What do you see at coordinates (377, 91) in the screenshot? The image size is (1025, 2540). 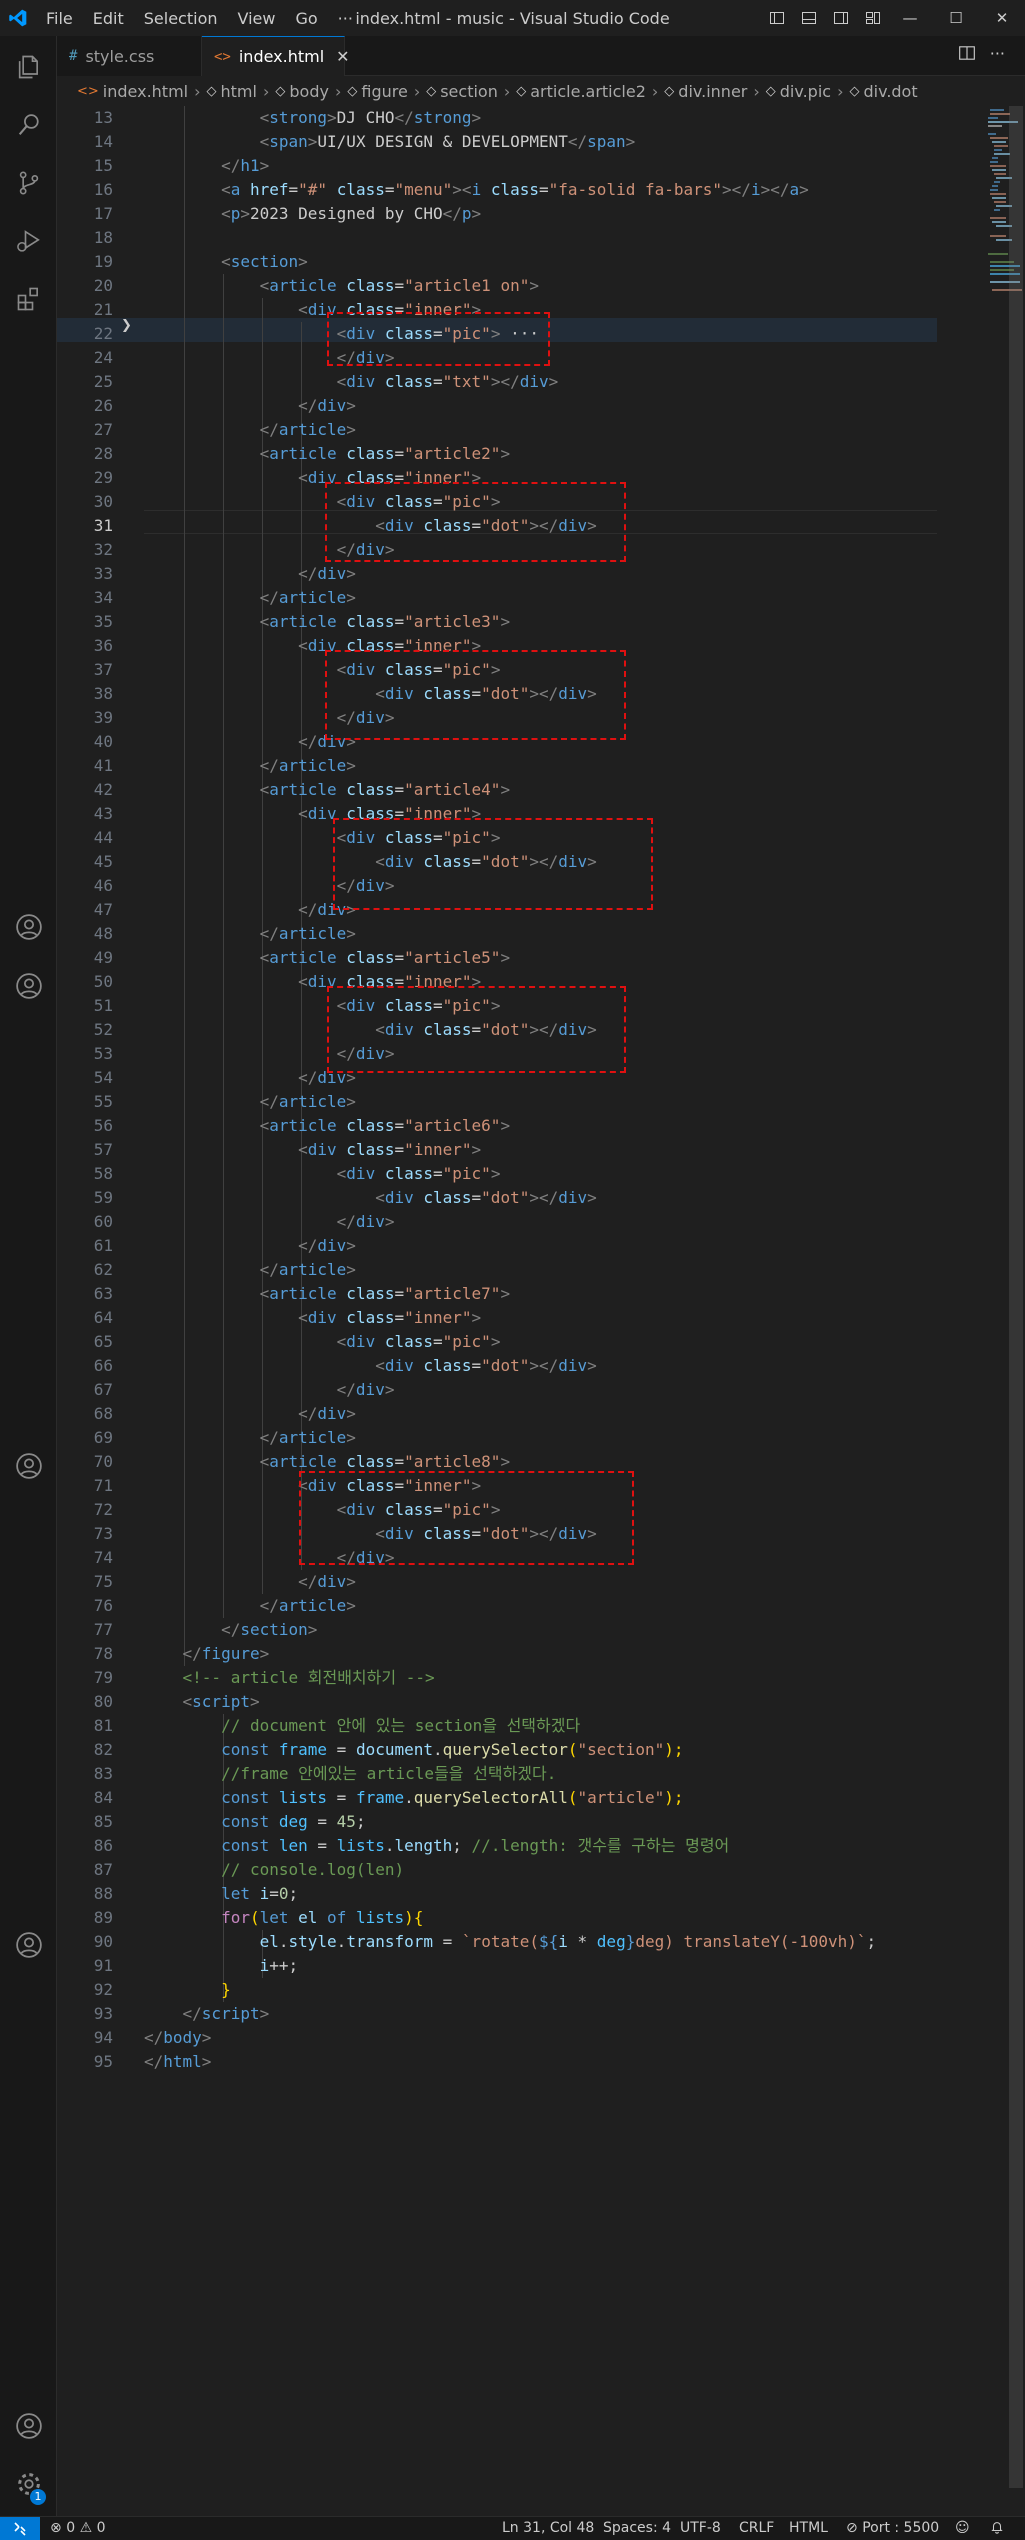 I see `breadcrumb-figure: ◇ figure` at bounding box center [377, 91].